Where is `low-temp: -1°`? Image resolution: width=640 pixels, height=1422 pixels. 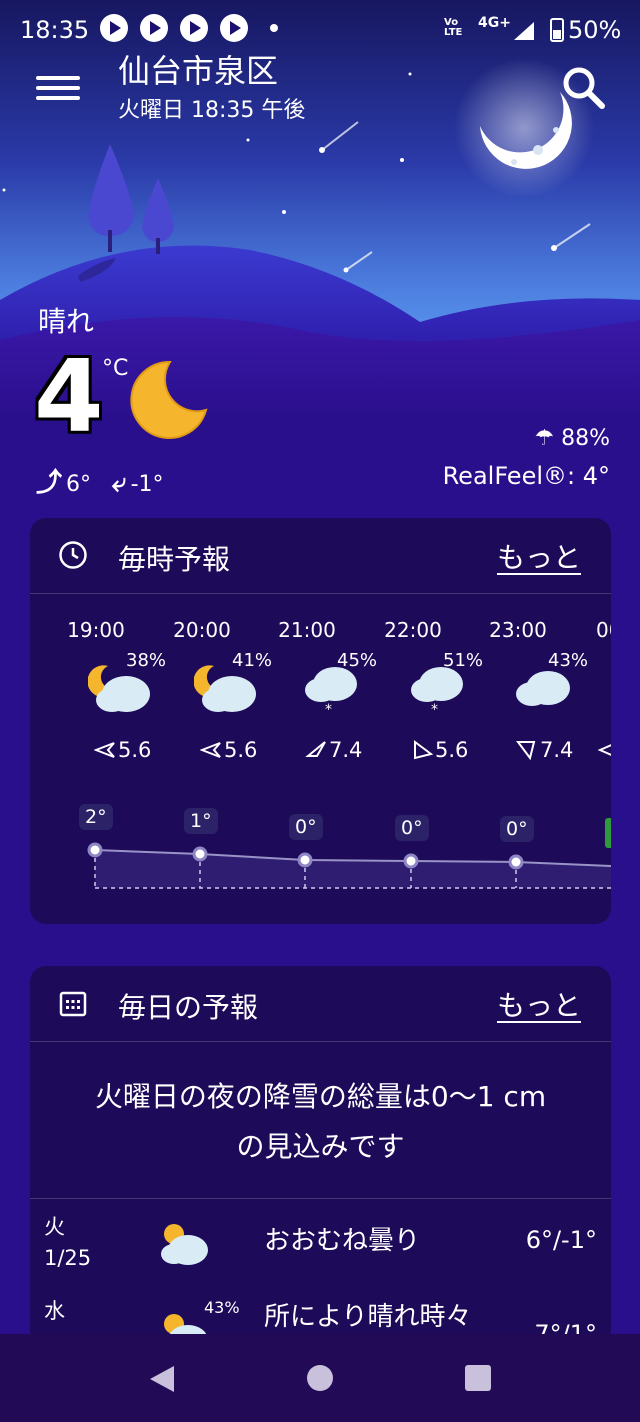
low-temp: -1° is located at coordinates (147, 484).